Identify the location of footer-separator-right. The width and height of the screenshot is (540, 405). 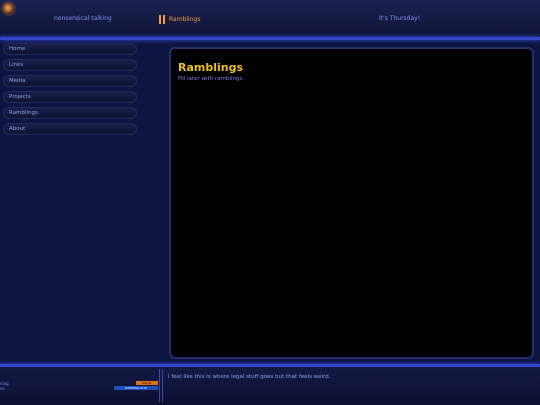
(162, 385).